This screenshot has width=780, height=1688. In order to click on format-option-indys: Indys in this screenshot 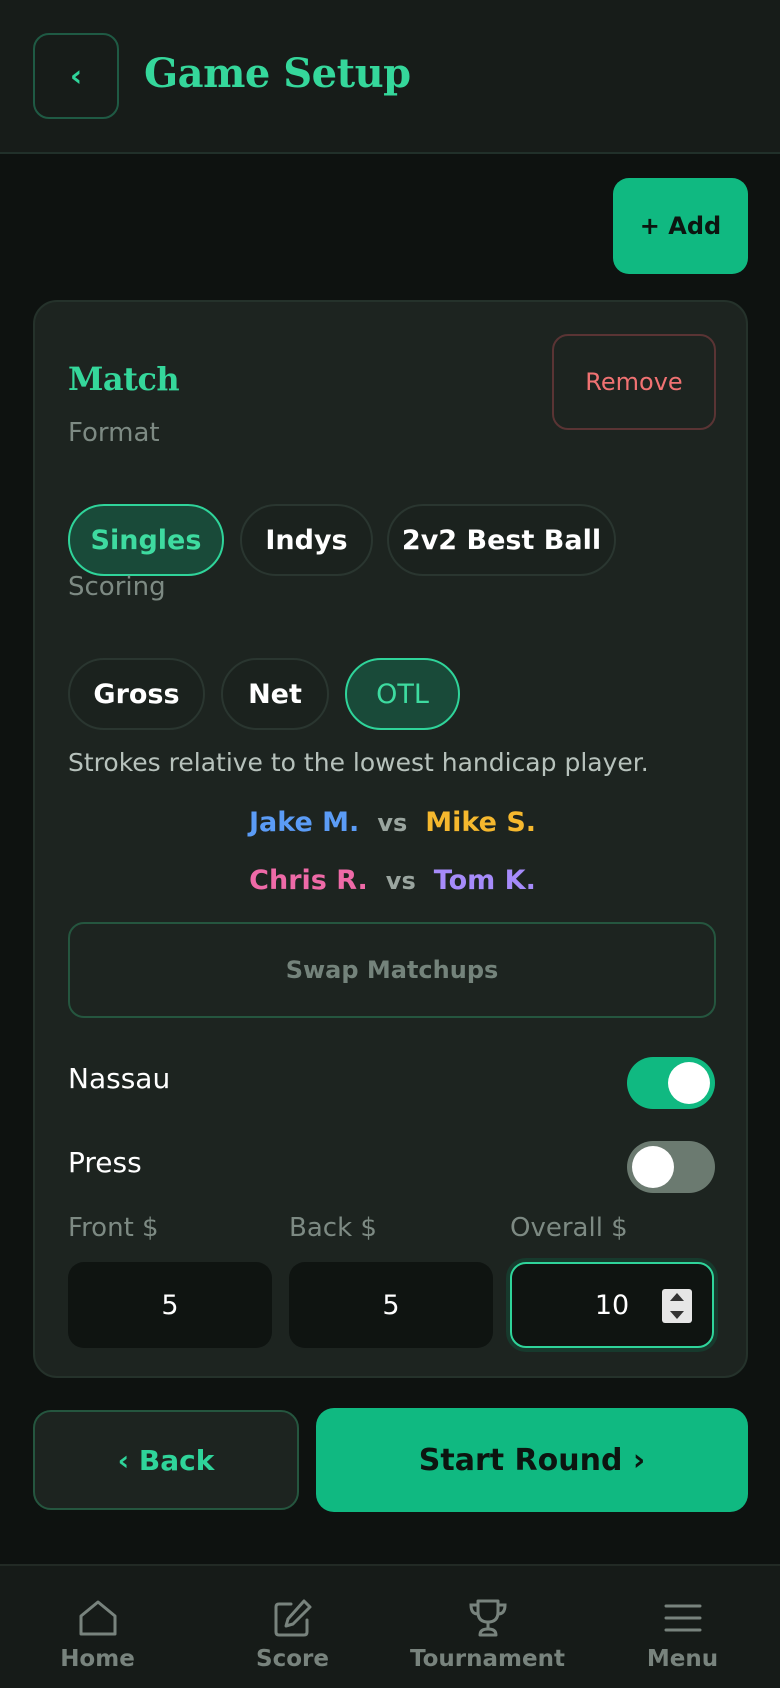, I will do `click(306, 540)`.